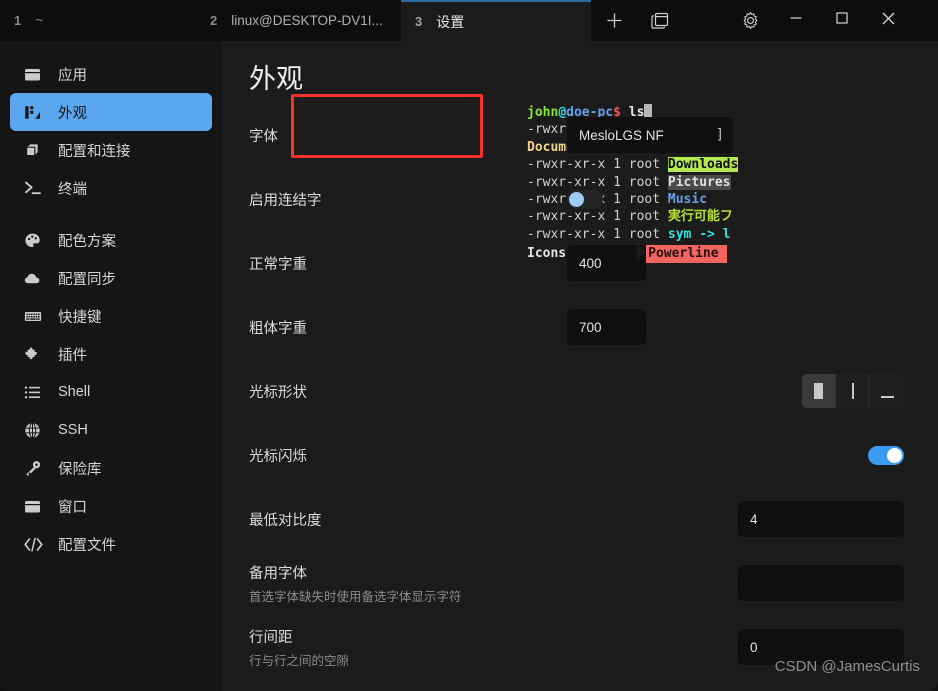 The height and width of the screenshot is (691, 938). I want to click on setting-label-box: 正常字重, so click(408, 263).